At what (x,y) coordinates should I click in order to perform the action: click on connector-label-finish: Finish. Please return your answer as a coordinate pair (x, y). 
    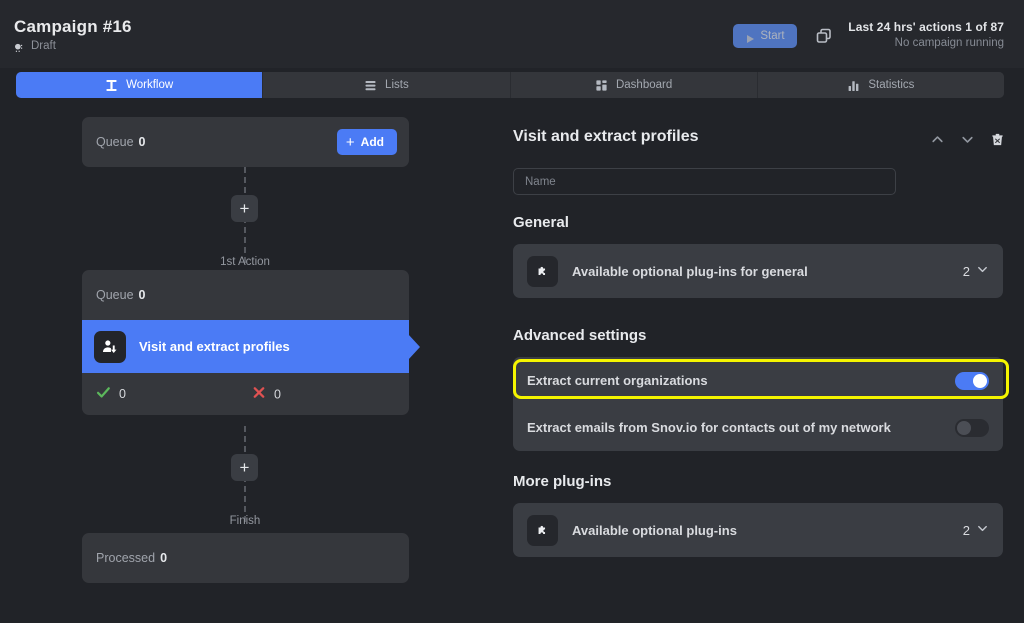
    Looking at the image, I should click on (245, 521).